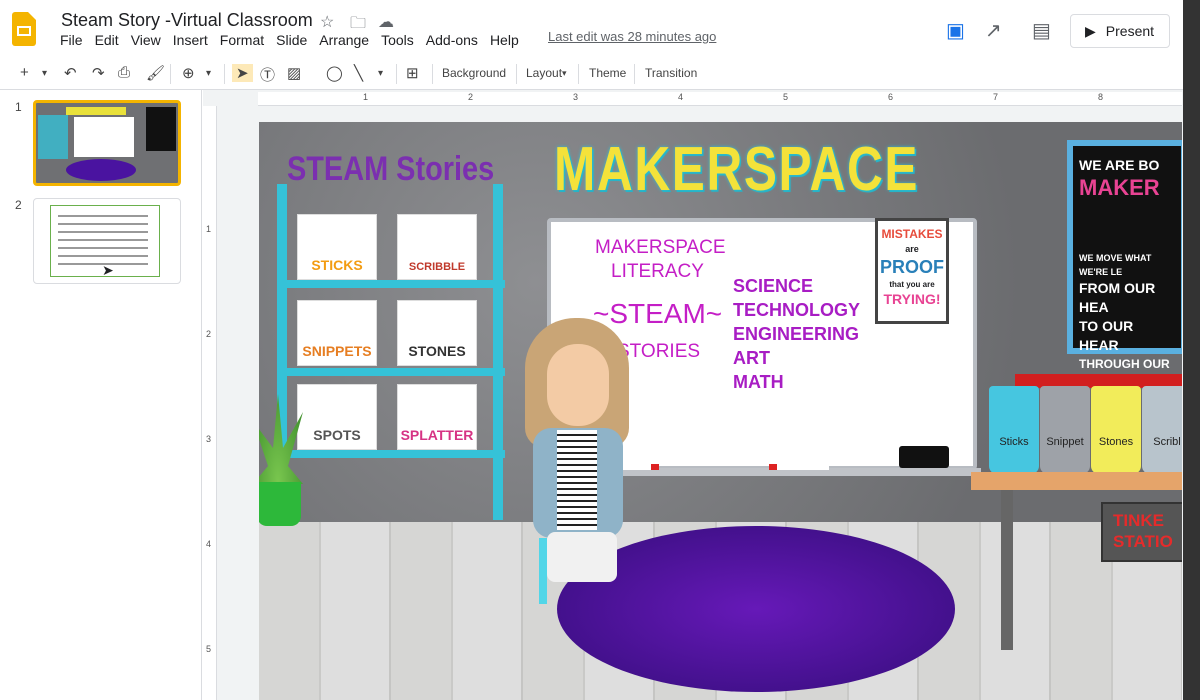  I want to click on activity-trend-icon: ↗, so click(993, 30).